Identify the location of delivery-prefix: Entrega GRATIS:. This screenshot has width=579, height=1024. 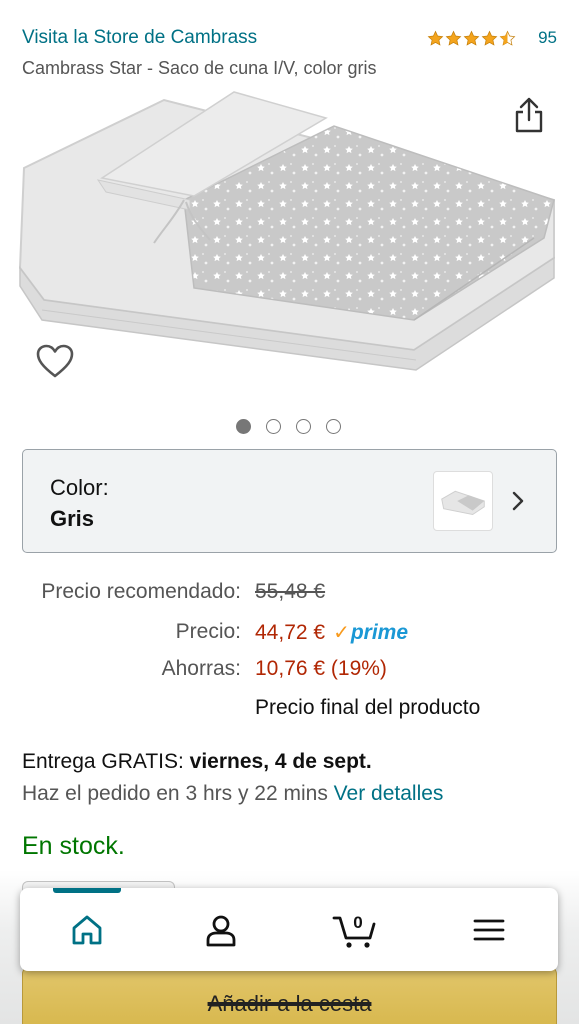
(106, 761).